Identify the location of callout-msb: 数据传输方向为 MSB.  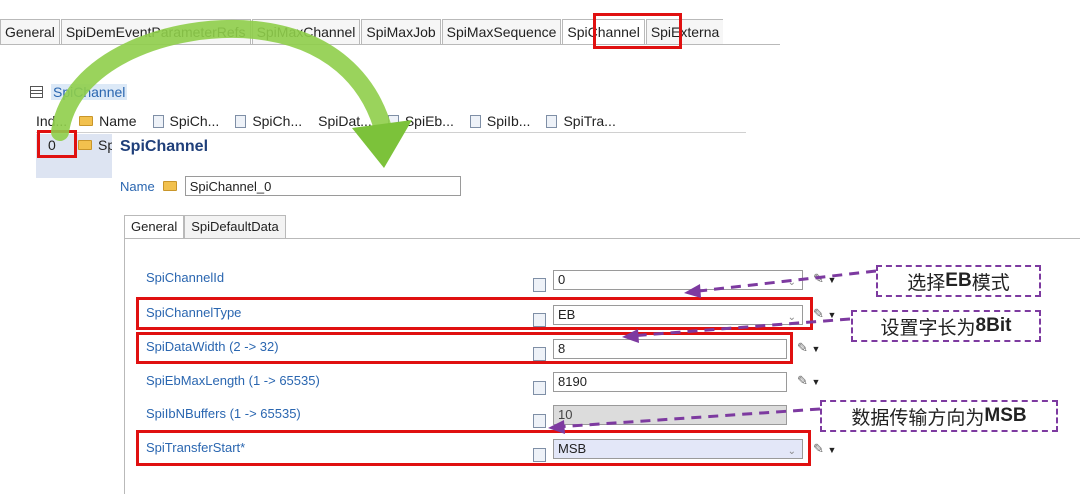
(939, 416).